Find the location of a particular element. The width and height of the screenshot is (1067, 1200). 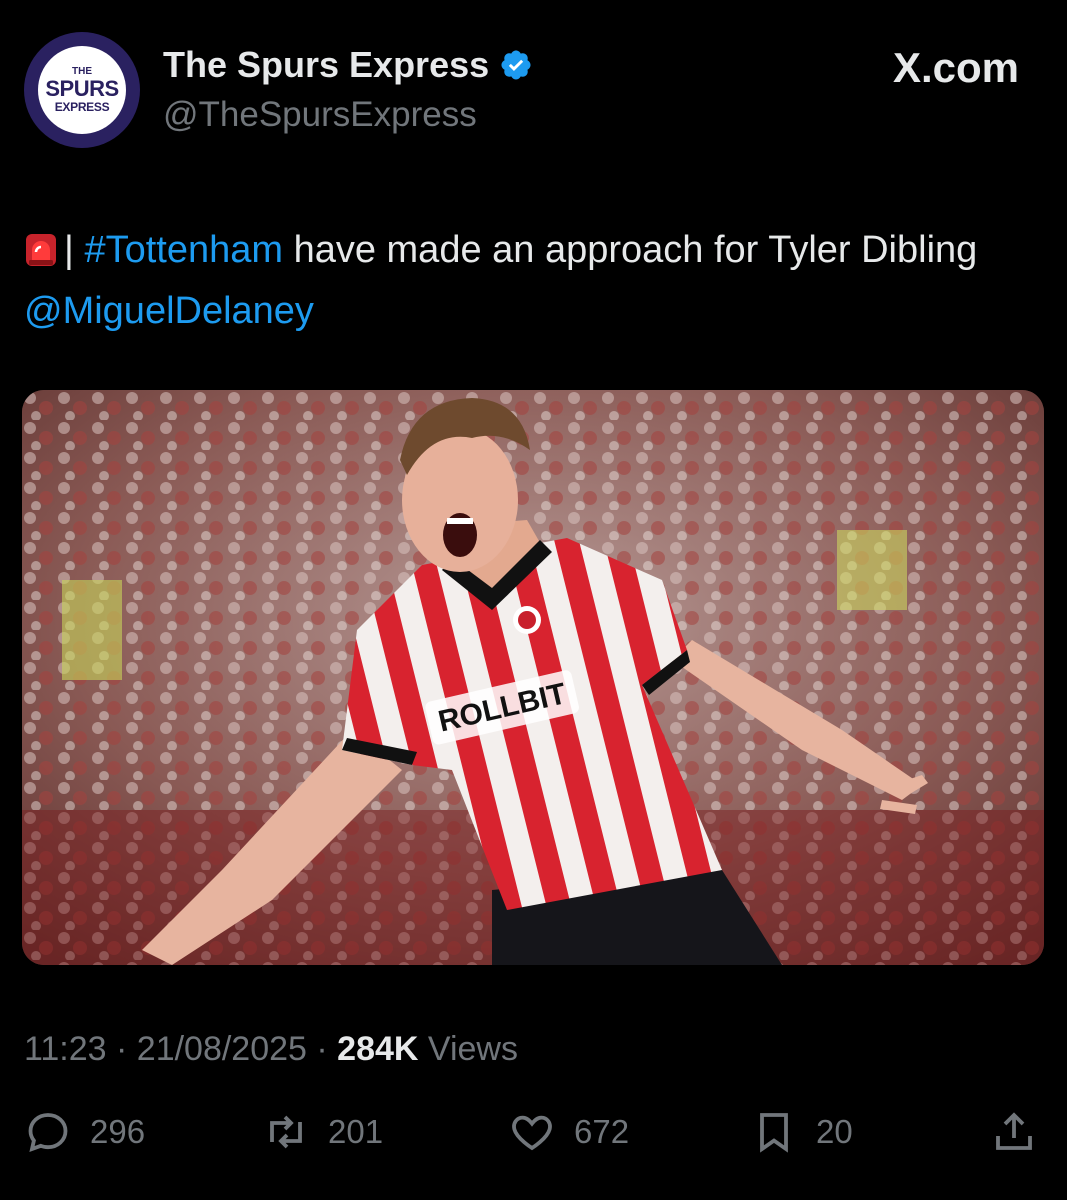

site-label: X.com is located at coordinates (955, 67).